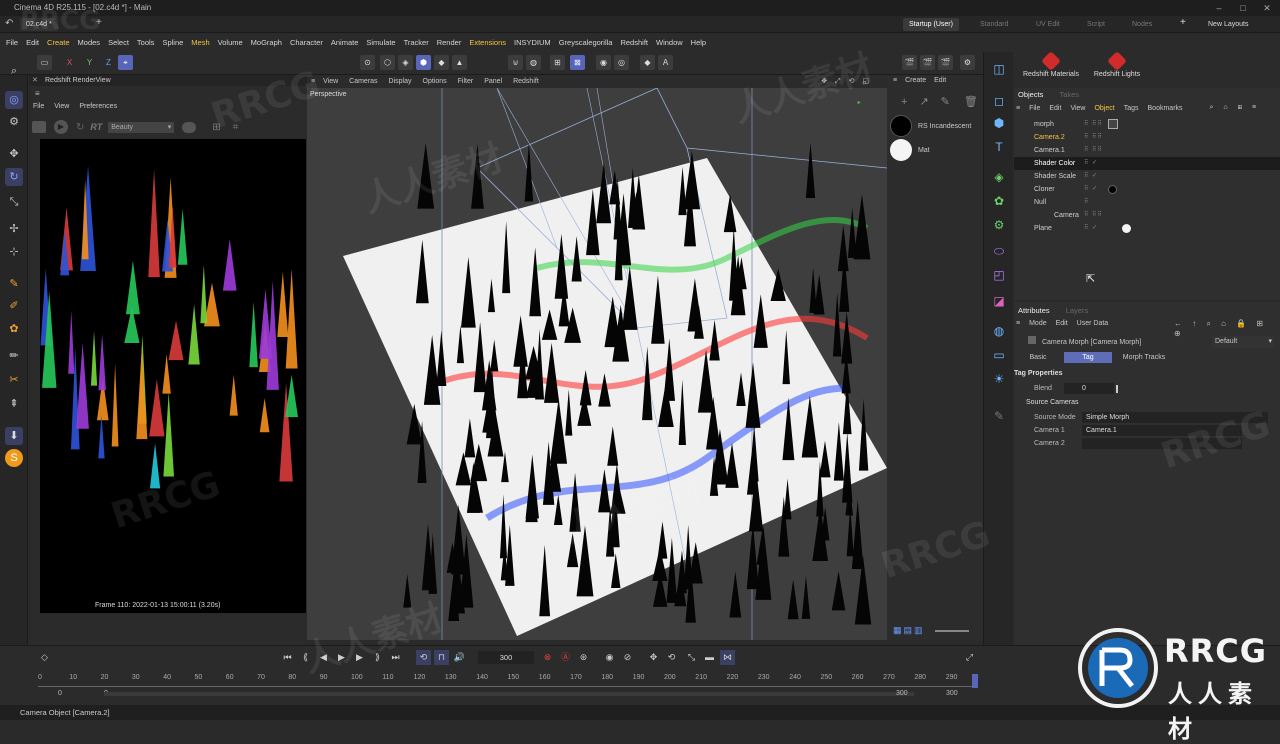 The width and height of the screenshot is (1280, 744). What do you see at coordinates (846, 81) in the screenshot?
I see `viewport-nav-icons: ✥ ⤢ ⟲ ◱` at bounding box center [846, 81].